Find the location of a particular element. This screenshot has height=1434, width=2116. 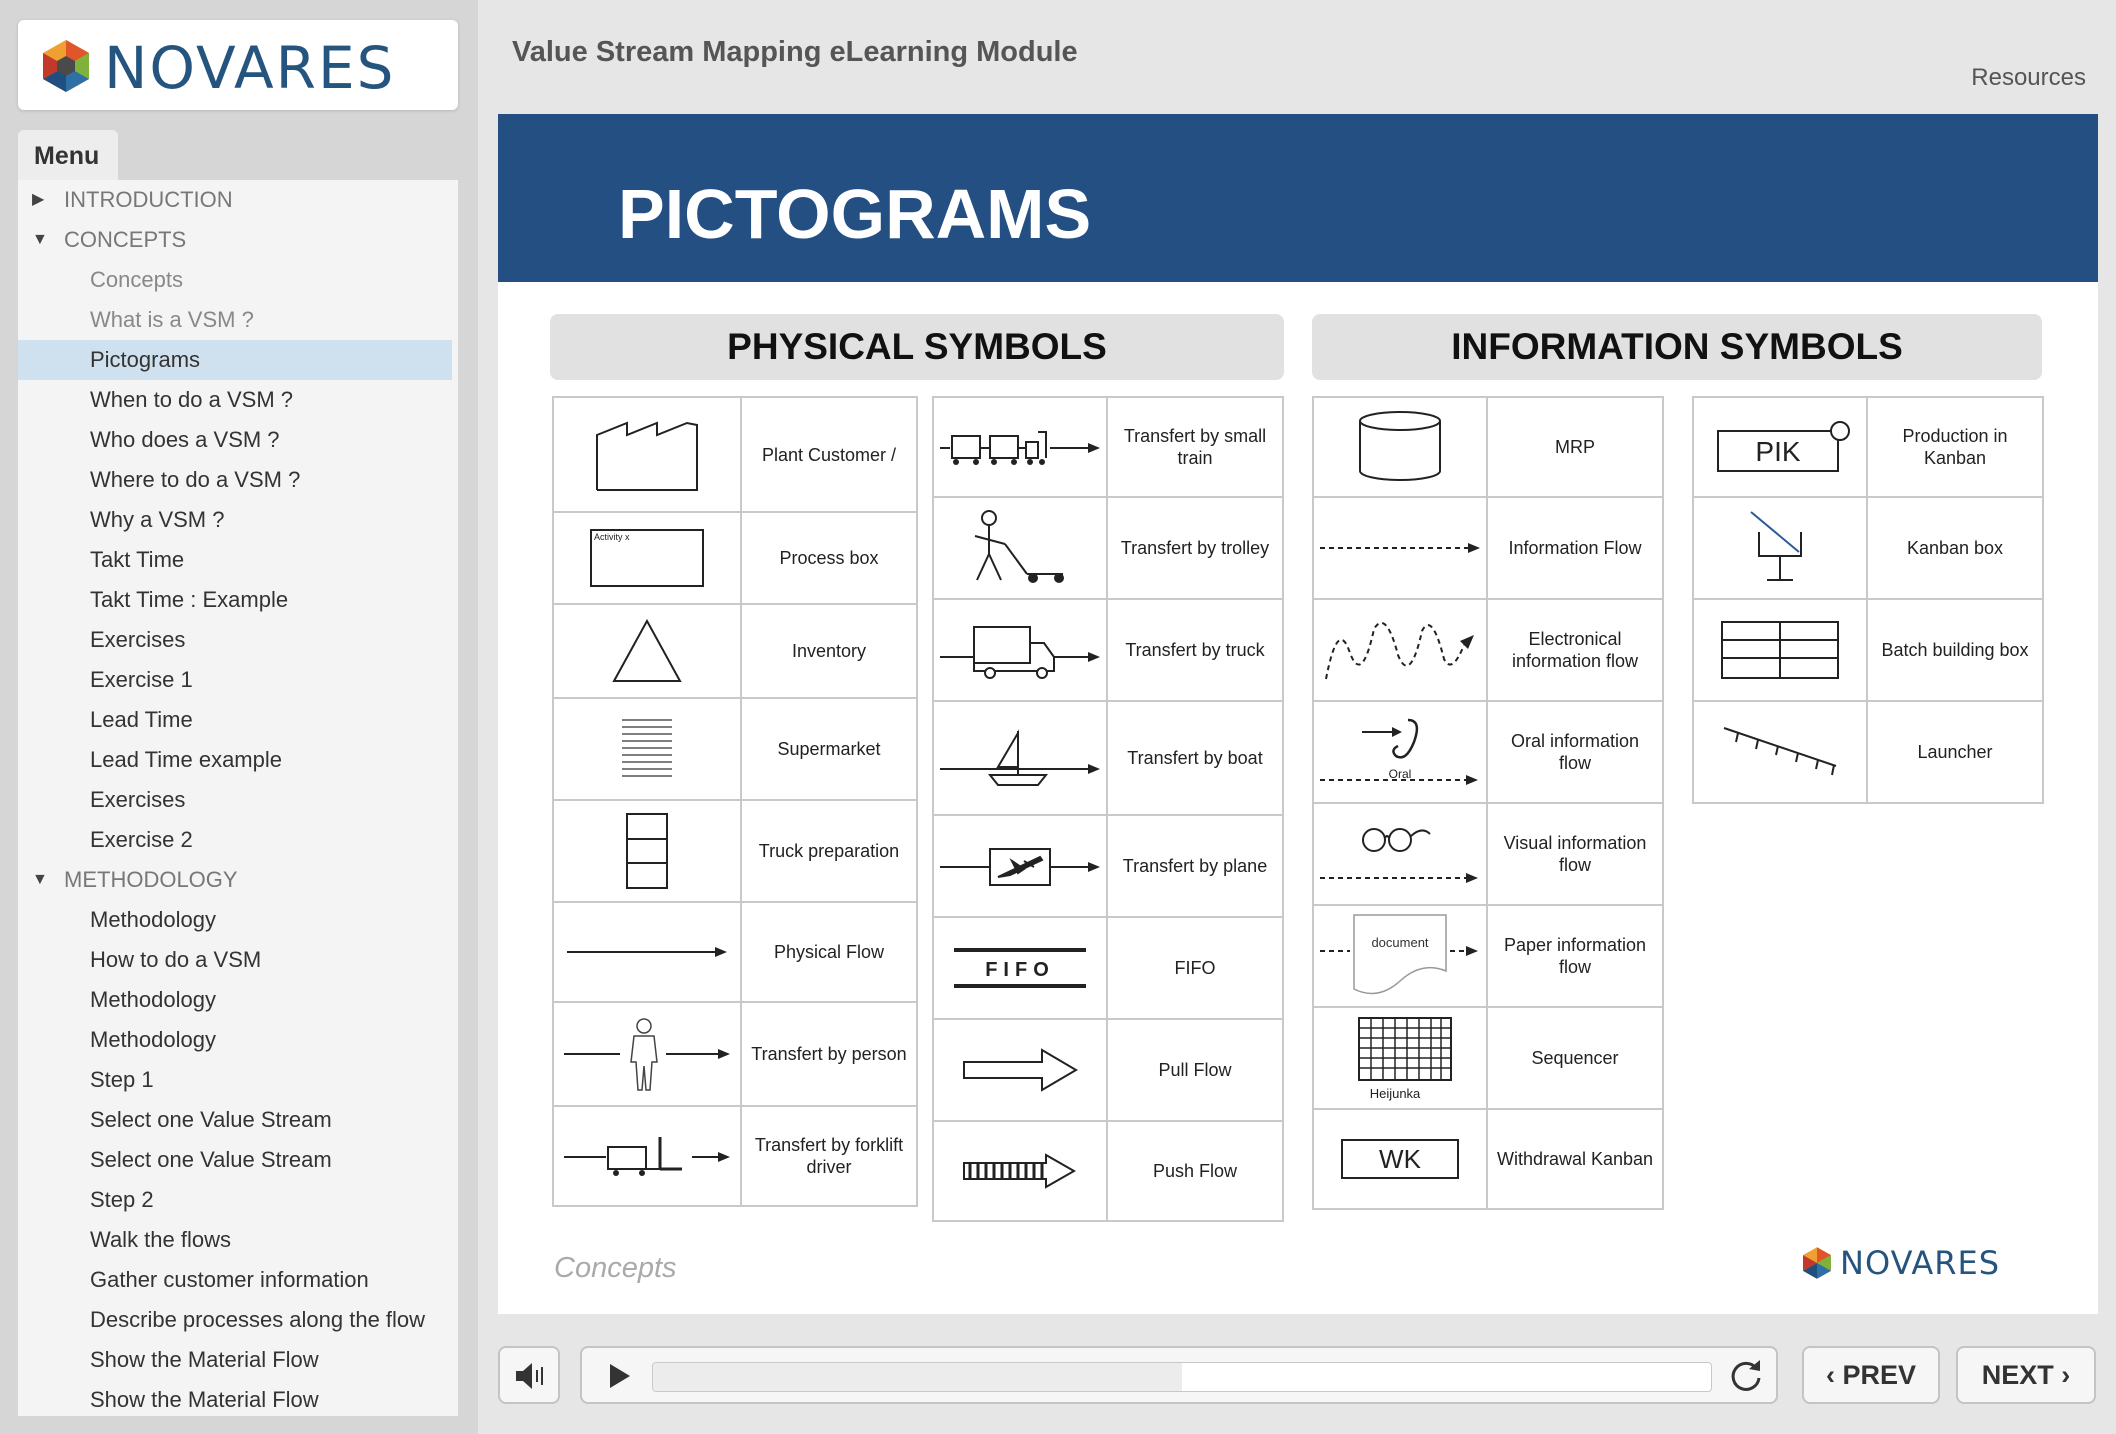

chevron-right-icon: › is located at coordinates (2066, 1375).